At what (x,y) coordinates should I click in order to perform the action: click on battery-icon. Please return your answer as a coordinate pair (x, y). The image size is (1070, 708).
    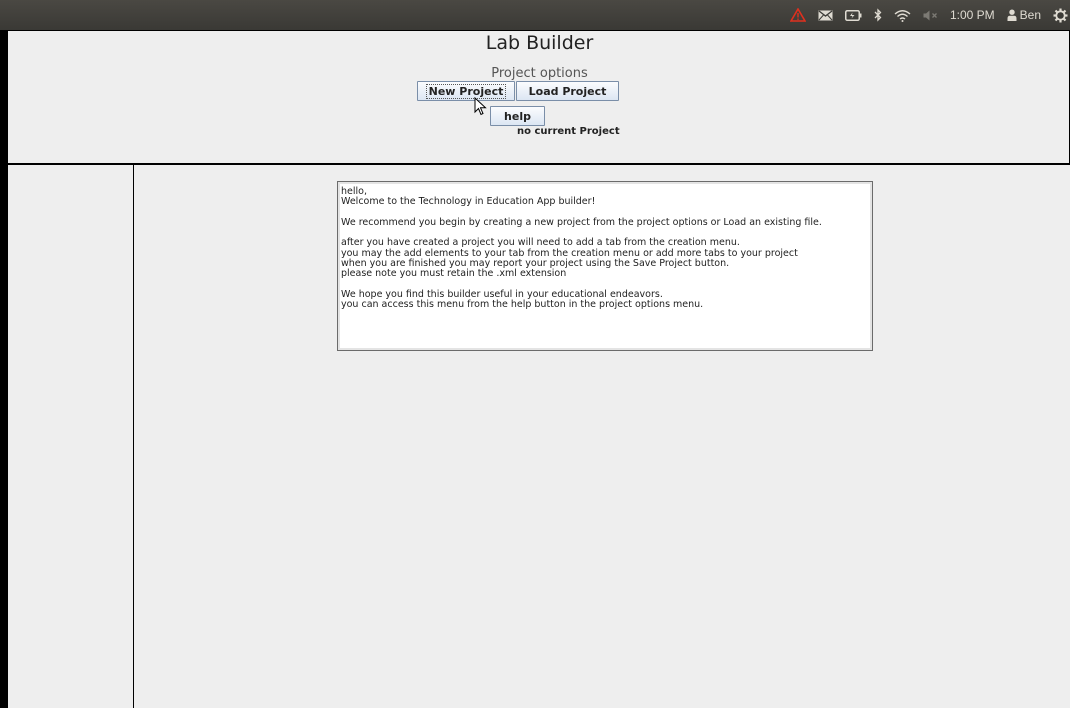
    Looking at the image, I should click on (853, 15).